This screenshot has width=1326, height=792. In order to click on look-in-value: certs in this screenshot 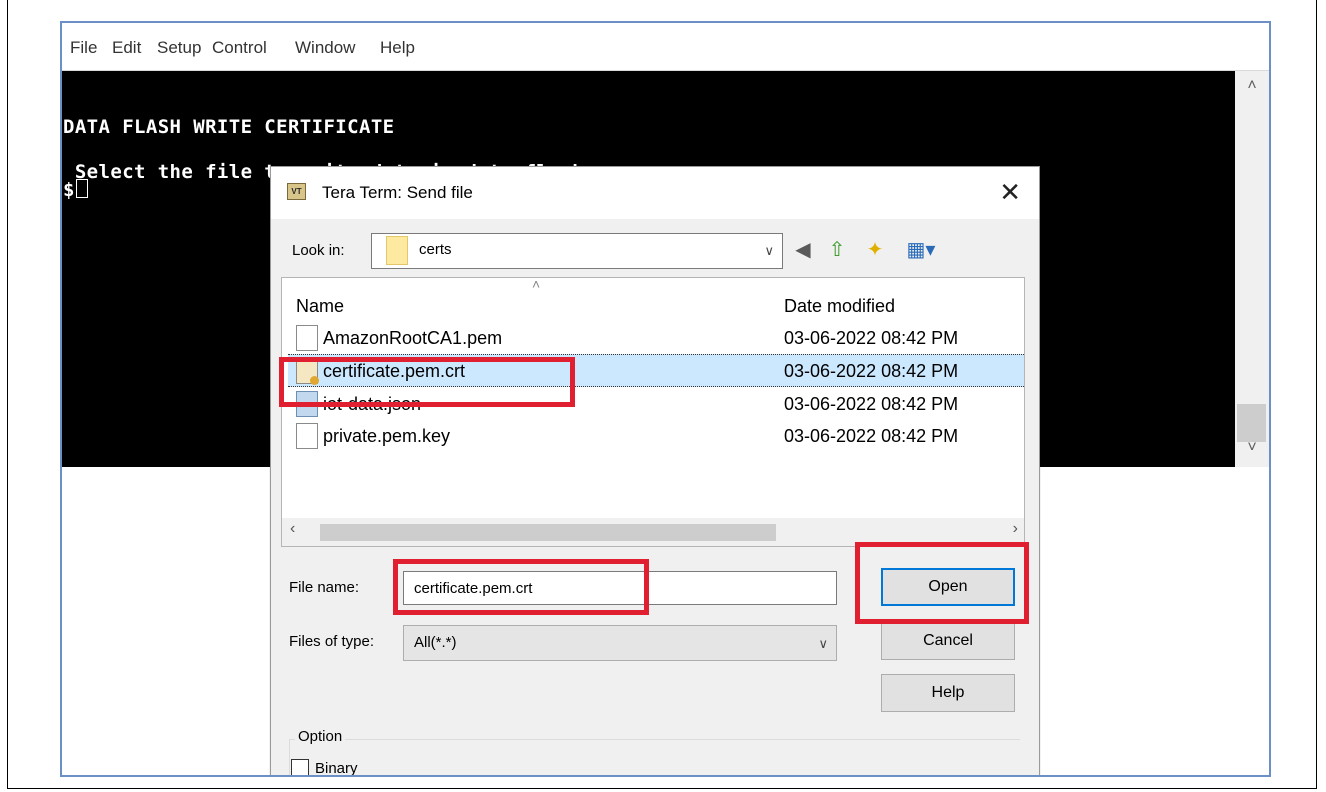, I will do `click(435, 249)`.